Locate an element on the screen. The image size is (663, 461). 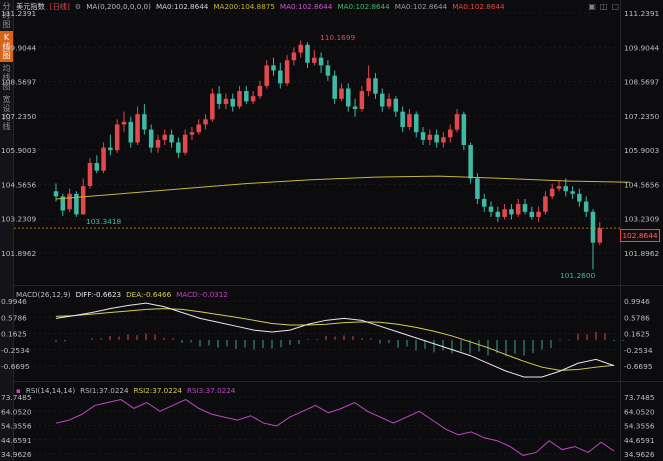
main-y-left-tick: 111.2391 is located at coordinates (19, 13).